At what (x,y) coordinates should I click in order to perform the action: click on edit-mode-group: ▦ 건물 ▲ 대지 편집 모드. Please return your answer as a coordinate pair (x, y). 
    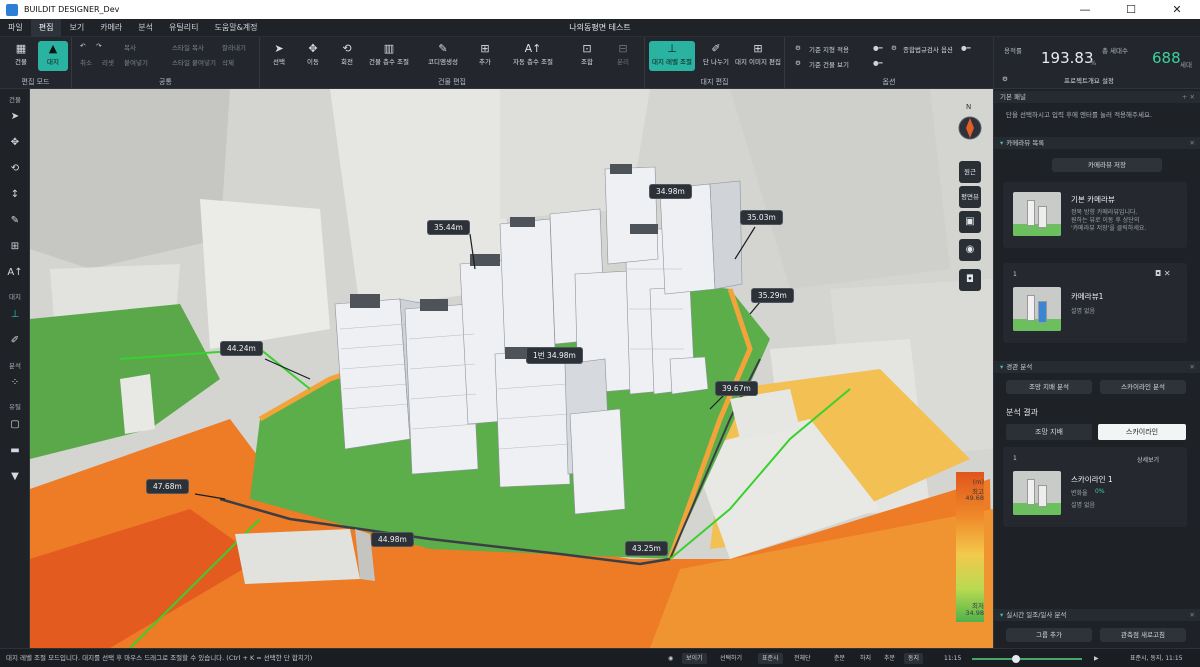
    Looking at the image, I should click on (36, 63).